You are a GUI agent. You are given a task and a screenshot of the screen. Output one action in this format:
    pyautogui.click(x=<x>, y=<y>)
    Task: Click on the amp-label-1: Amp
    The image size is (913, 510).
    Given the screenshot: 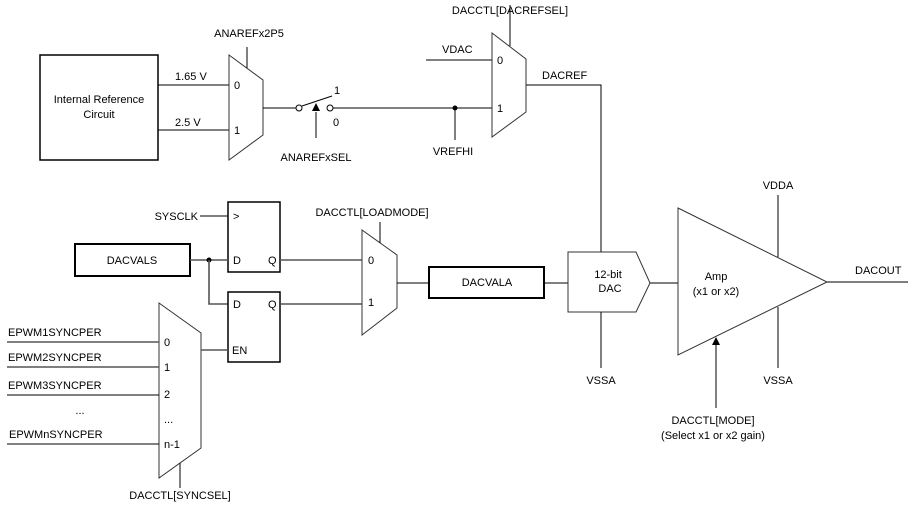 What is the action you would take?
    pyautogui.click(x=716, y=277)
    